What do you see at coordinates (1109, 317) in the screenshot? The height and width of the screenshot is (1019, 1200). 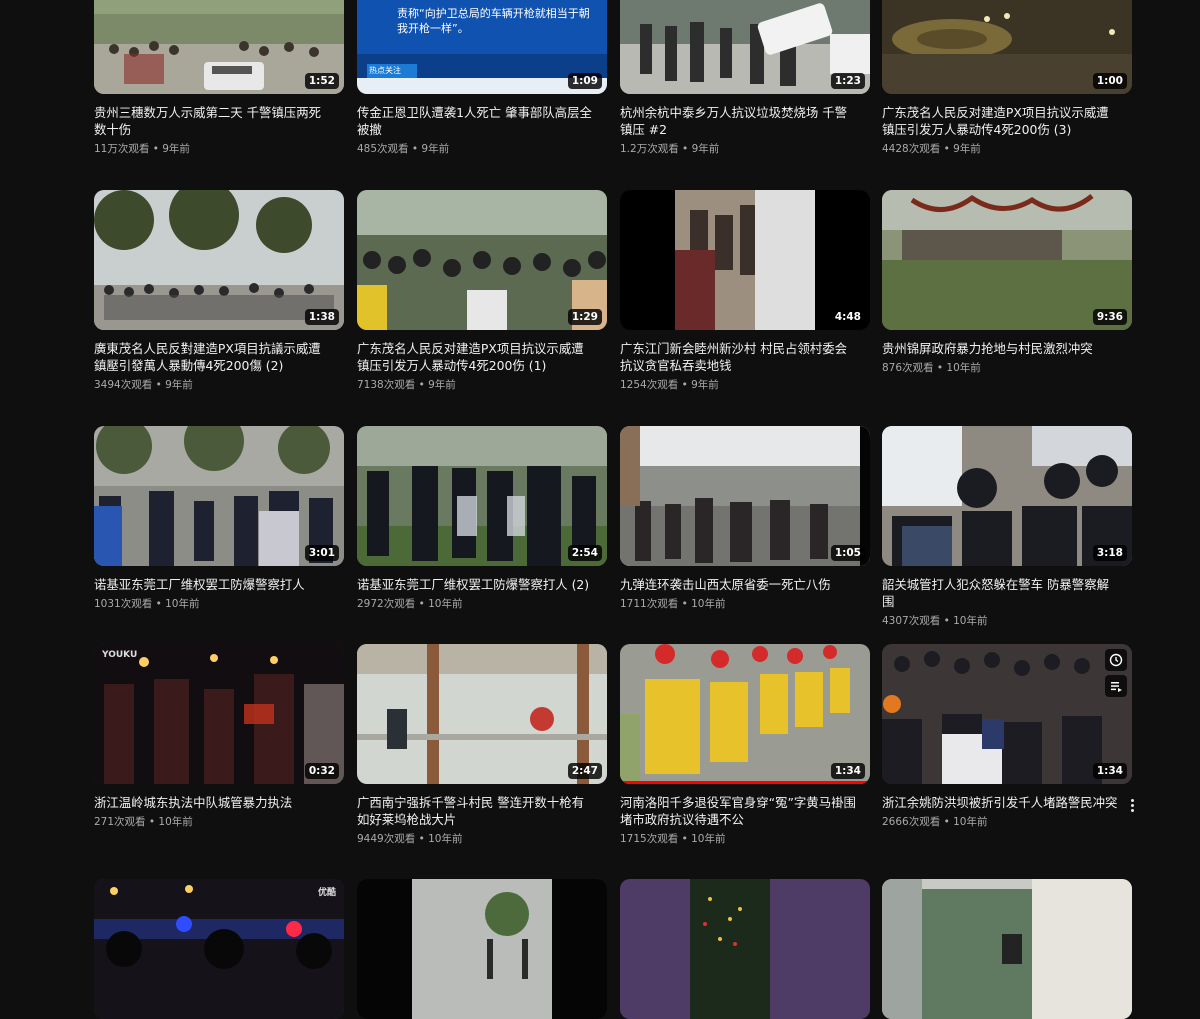 I see `video-duration: 9:36` at bounding box center [1109, 317].